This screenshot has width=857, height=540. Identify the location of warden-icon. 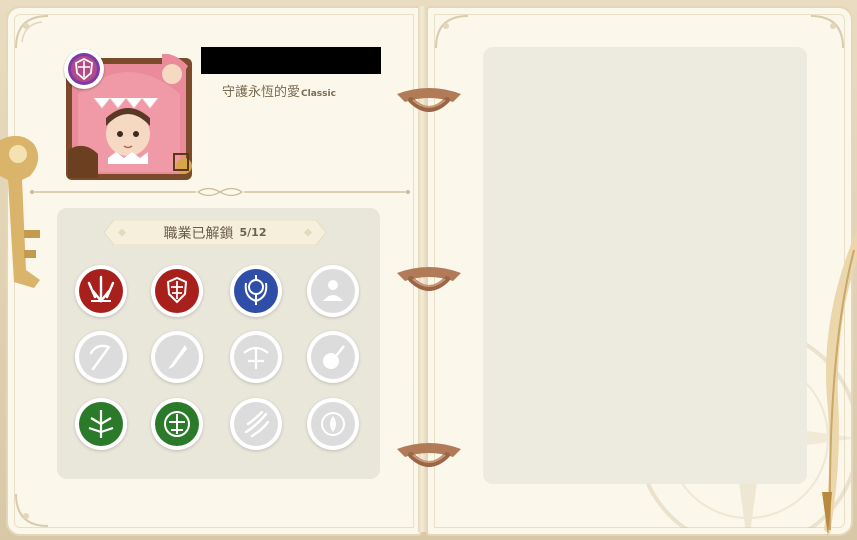
(177, 424).